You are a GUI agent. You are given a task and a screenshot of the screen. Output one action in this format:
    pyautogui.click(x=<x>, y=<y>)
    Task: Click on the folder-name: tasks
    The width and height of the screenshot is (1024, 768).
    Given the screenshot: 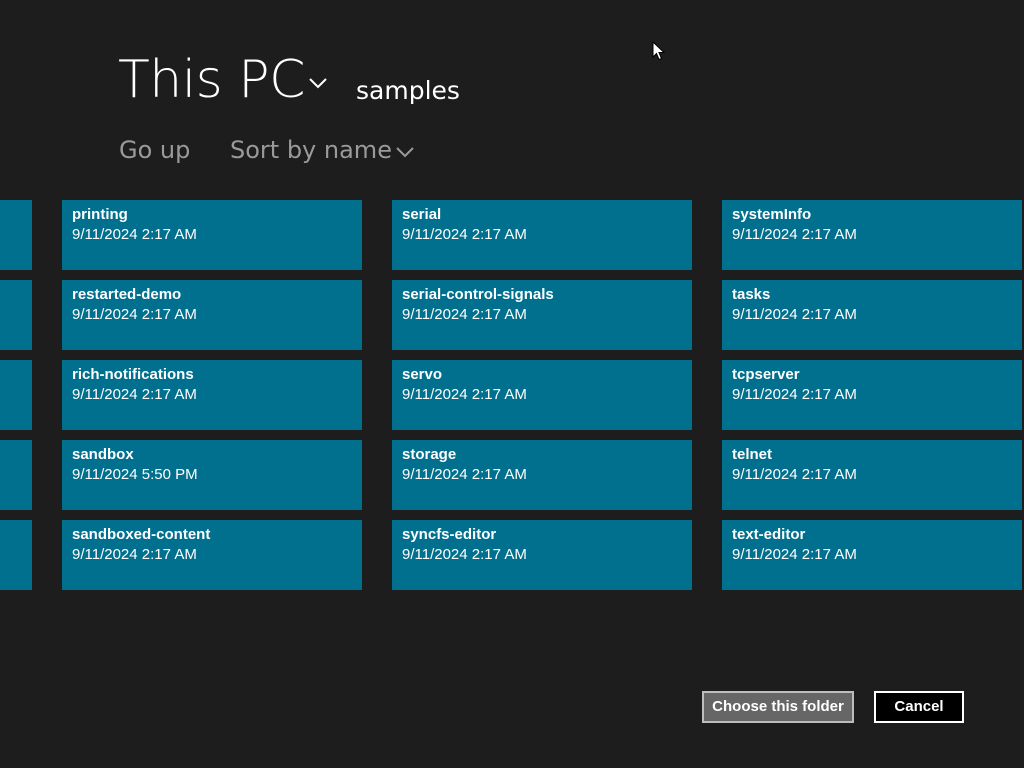 What is the action you would take?
    pyautogui.click(x=751, y=294)
    